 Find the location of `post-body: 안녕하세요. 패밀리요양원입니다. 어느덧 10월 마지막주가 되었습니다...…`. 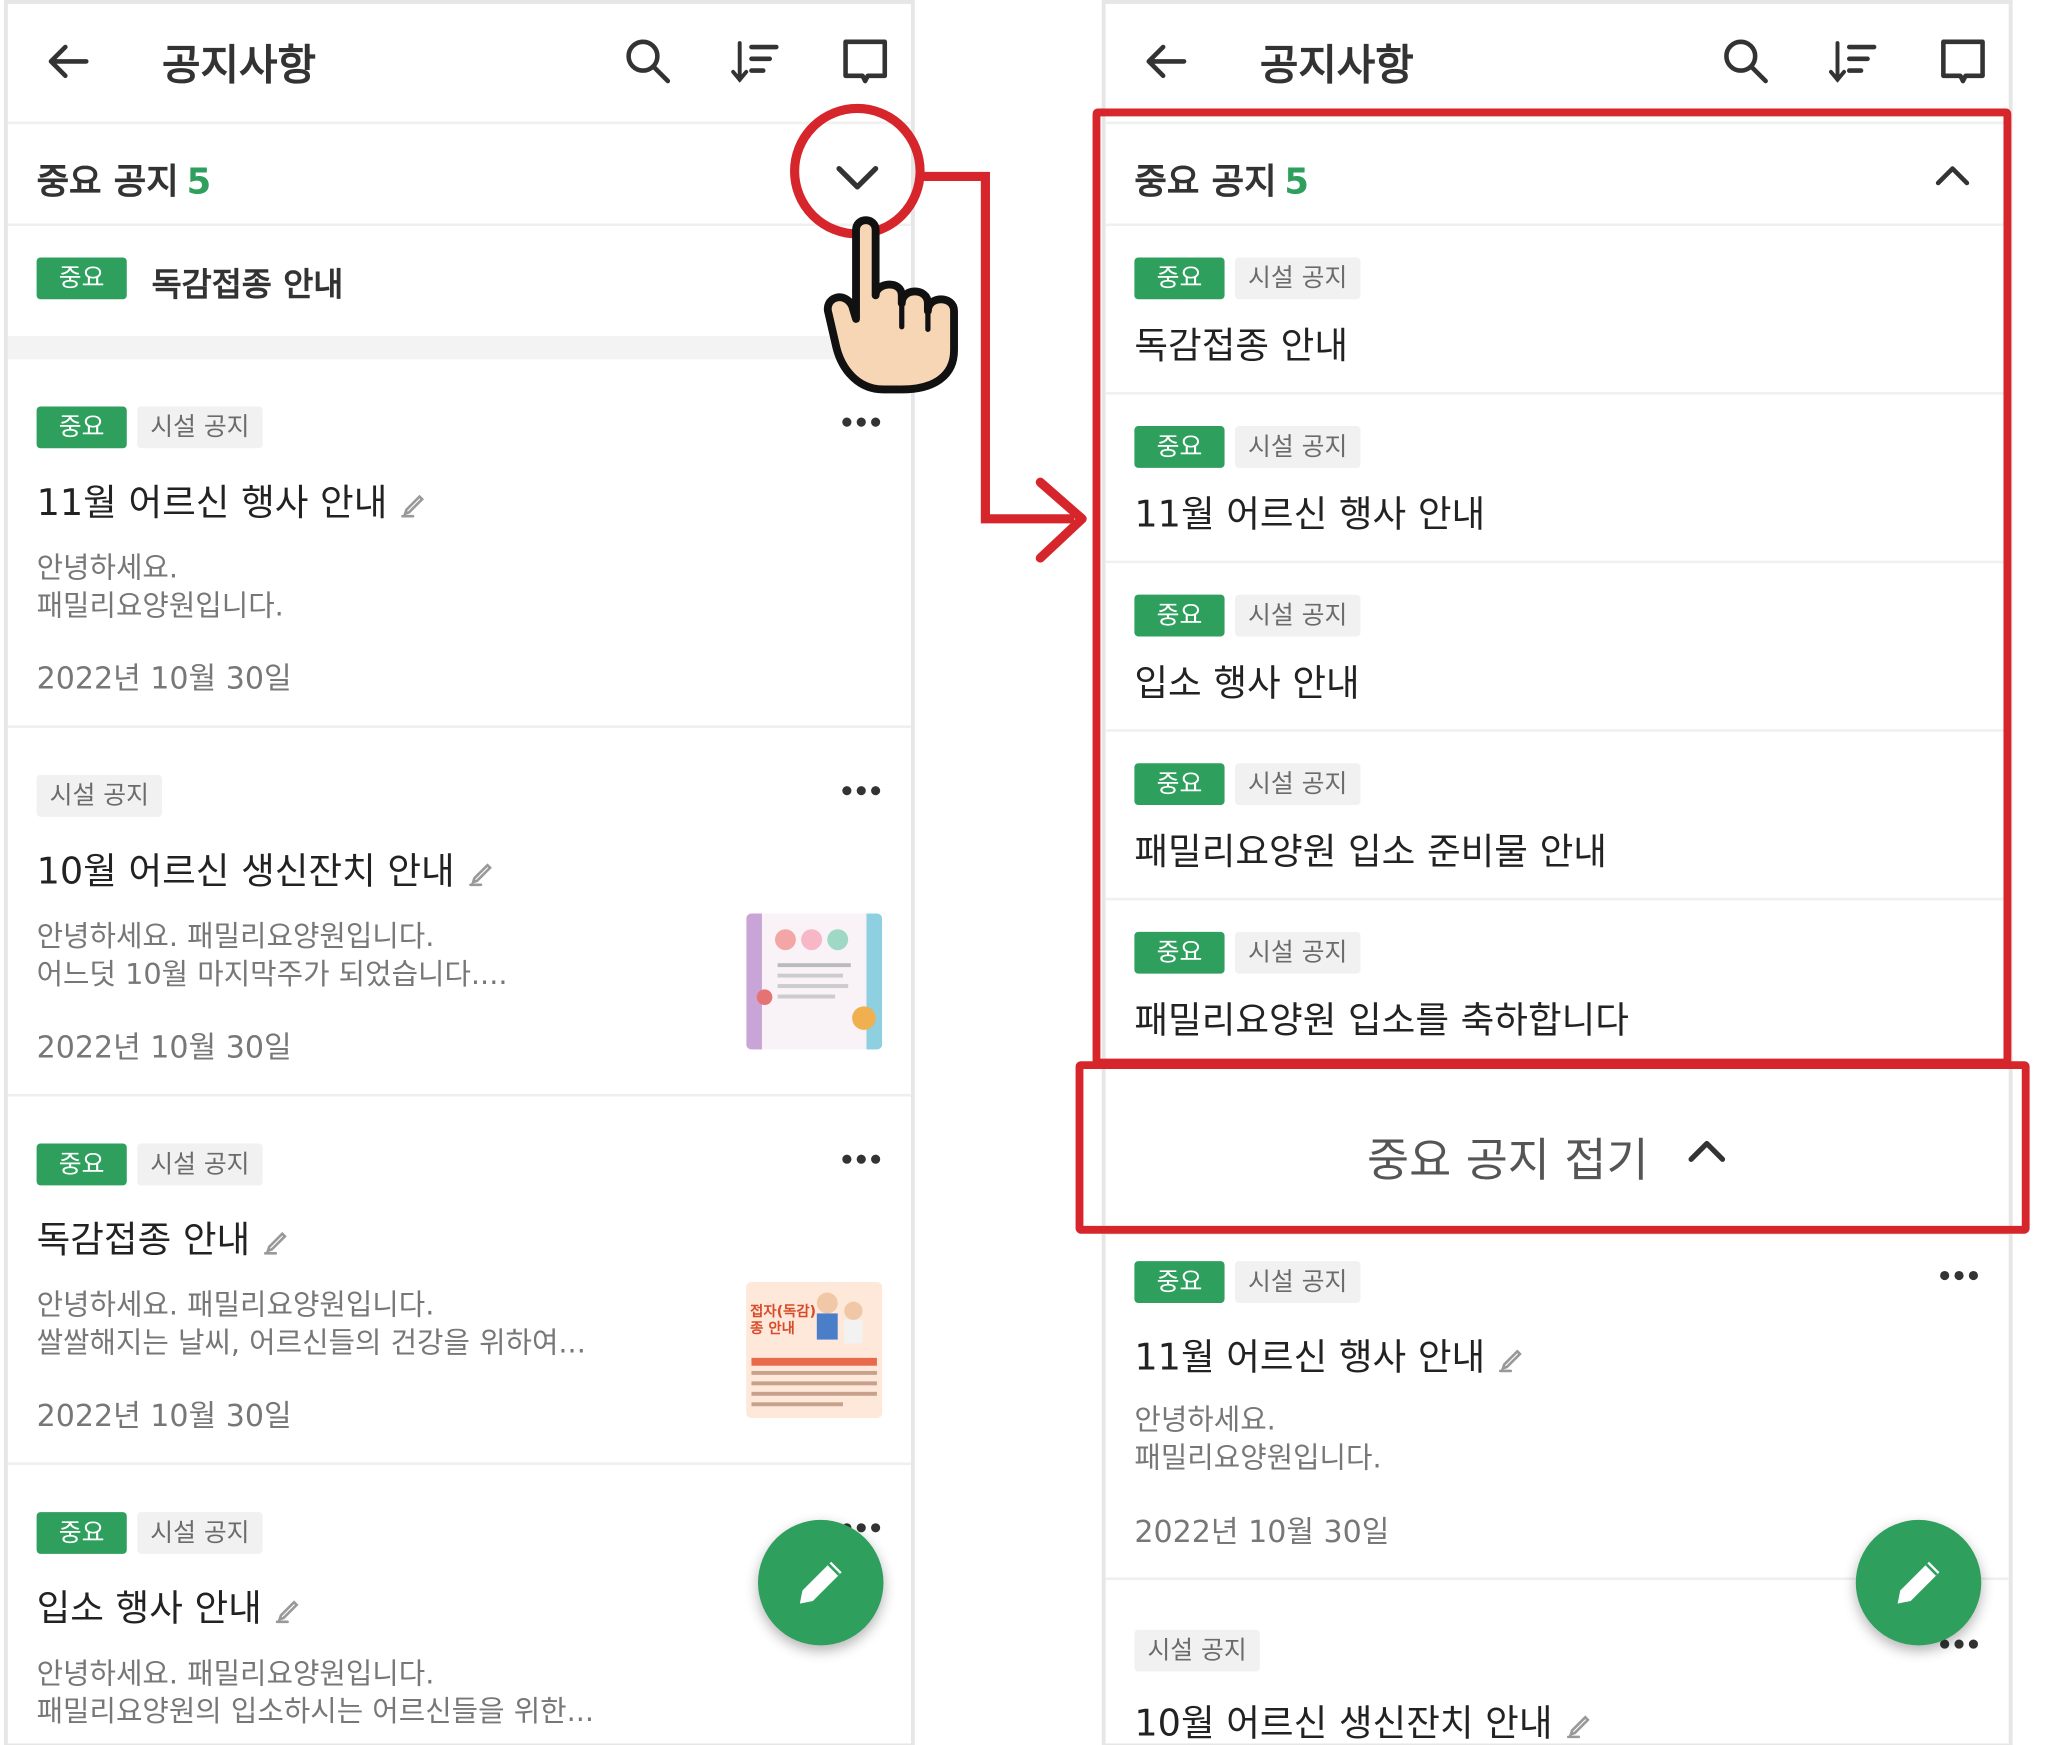

post-body: 안녕하세요. 패밀리요양원입니다. 어느덧 10월 마지막주가 되었습니다...… is located at coordinates (272, 956).